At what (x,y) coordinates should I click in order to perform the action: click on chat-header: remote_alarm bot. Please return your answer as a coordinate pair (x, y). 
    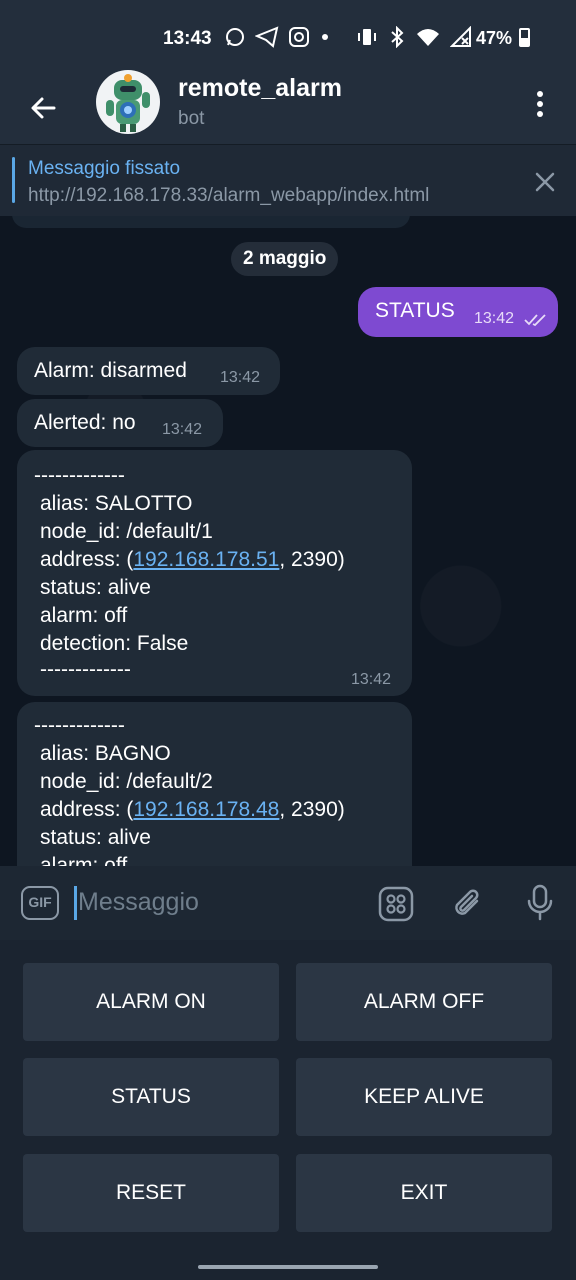
    Looking at the image, I should click on (288, 107).